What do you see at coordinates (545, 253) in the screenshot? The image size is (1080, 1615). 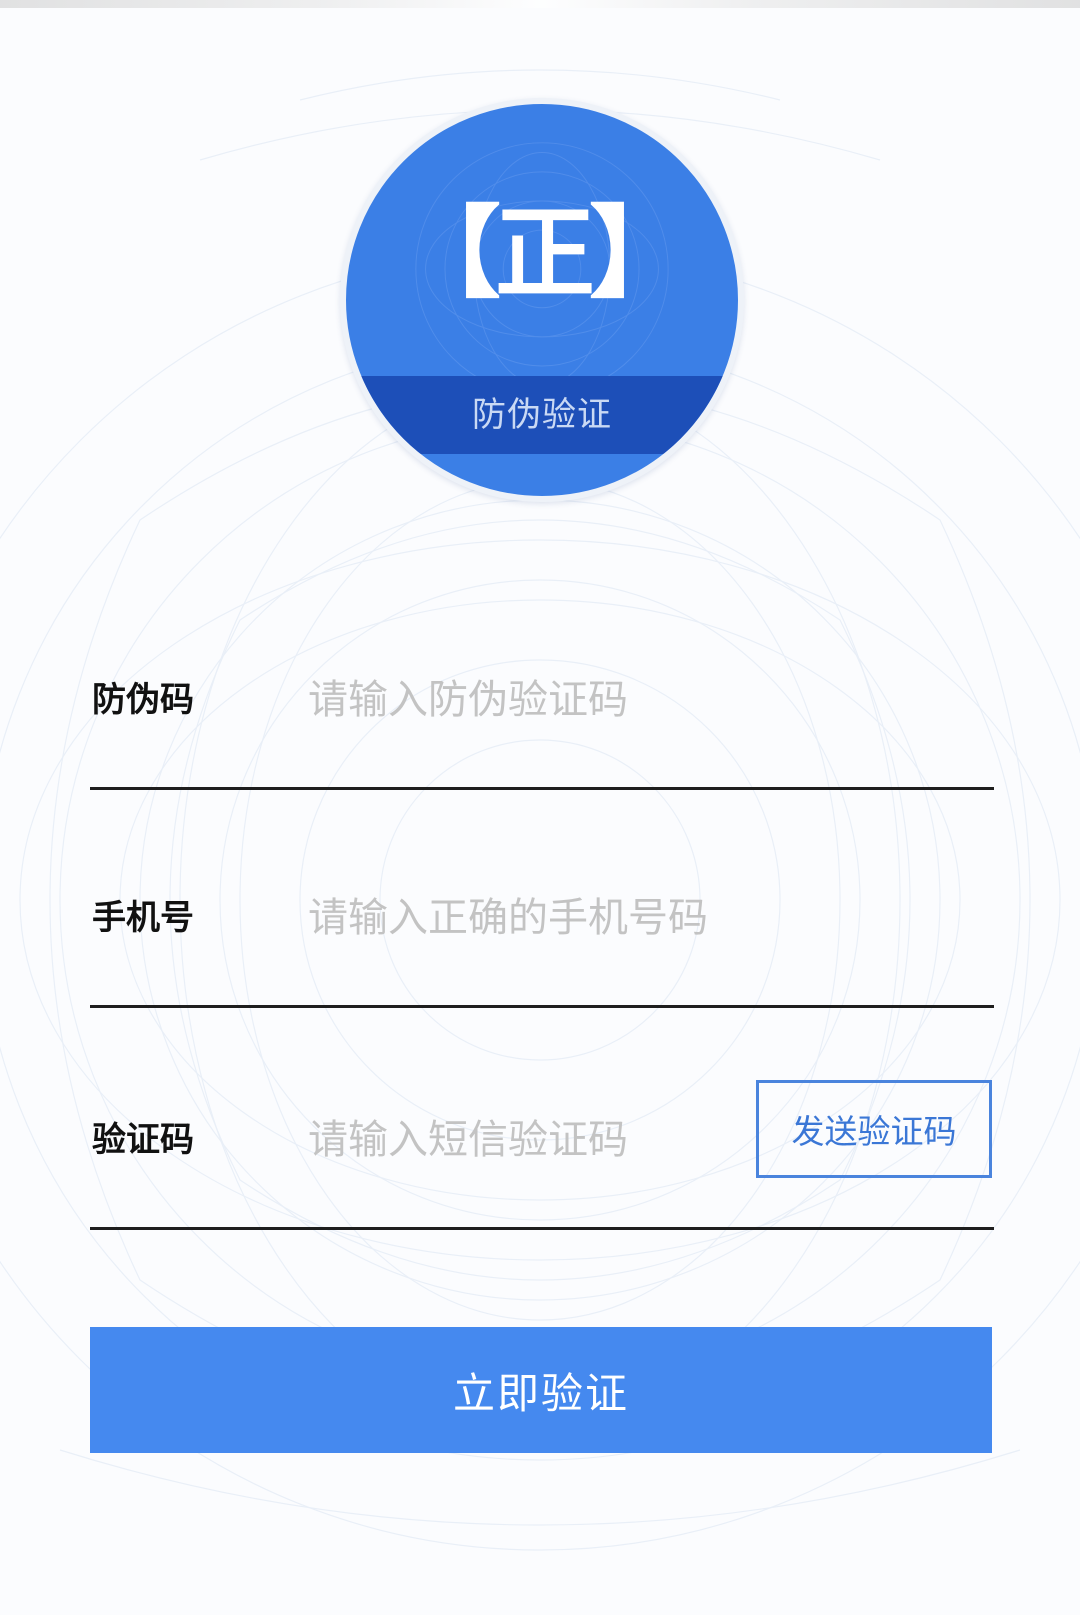 I see `seal-character: 【正】` at bounding box center [545, 253].